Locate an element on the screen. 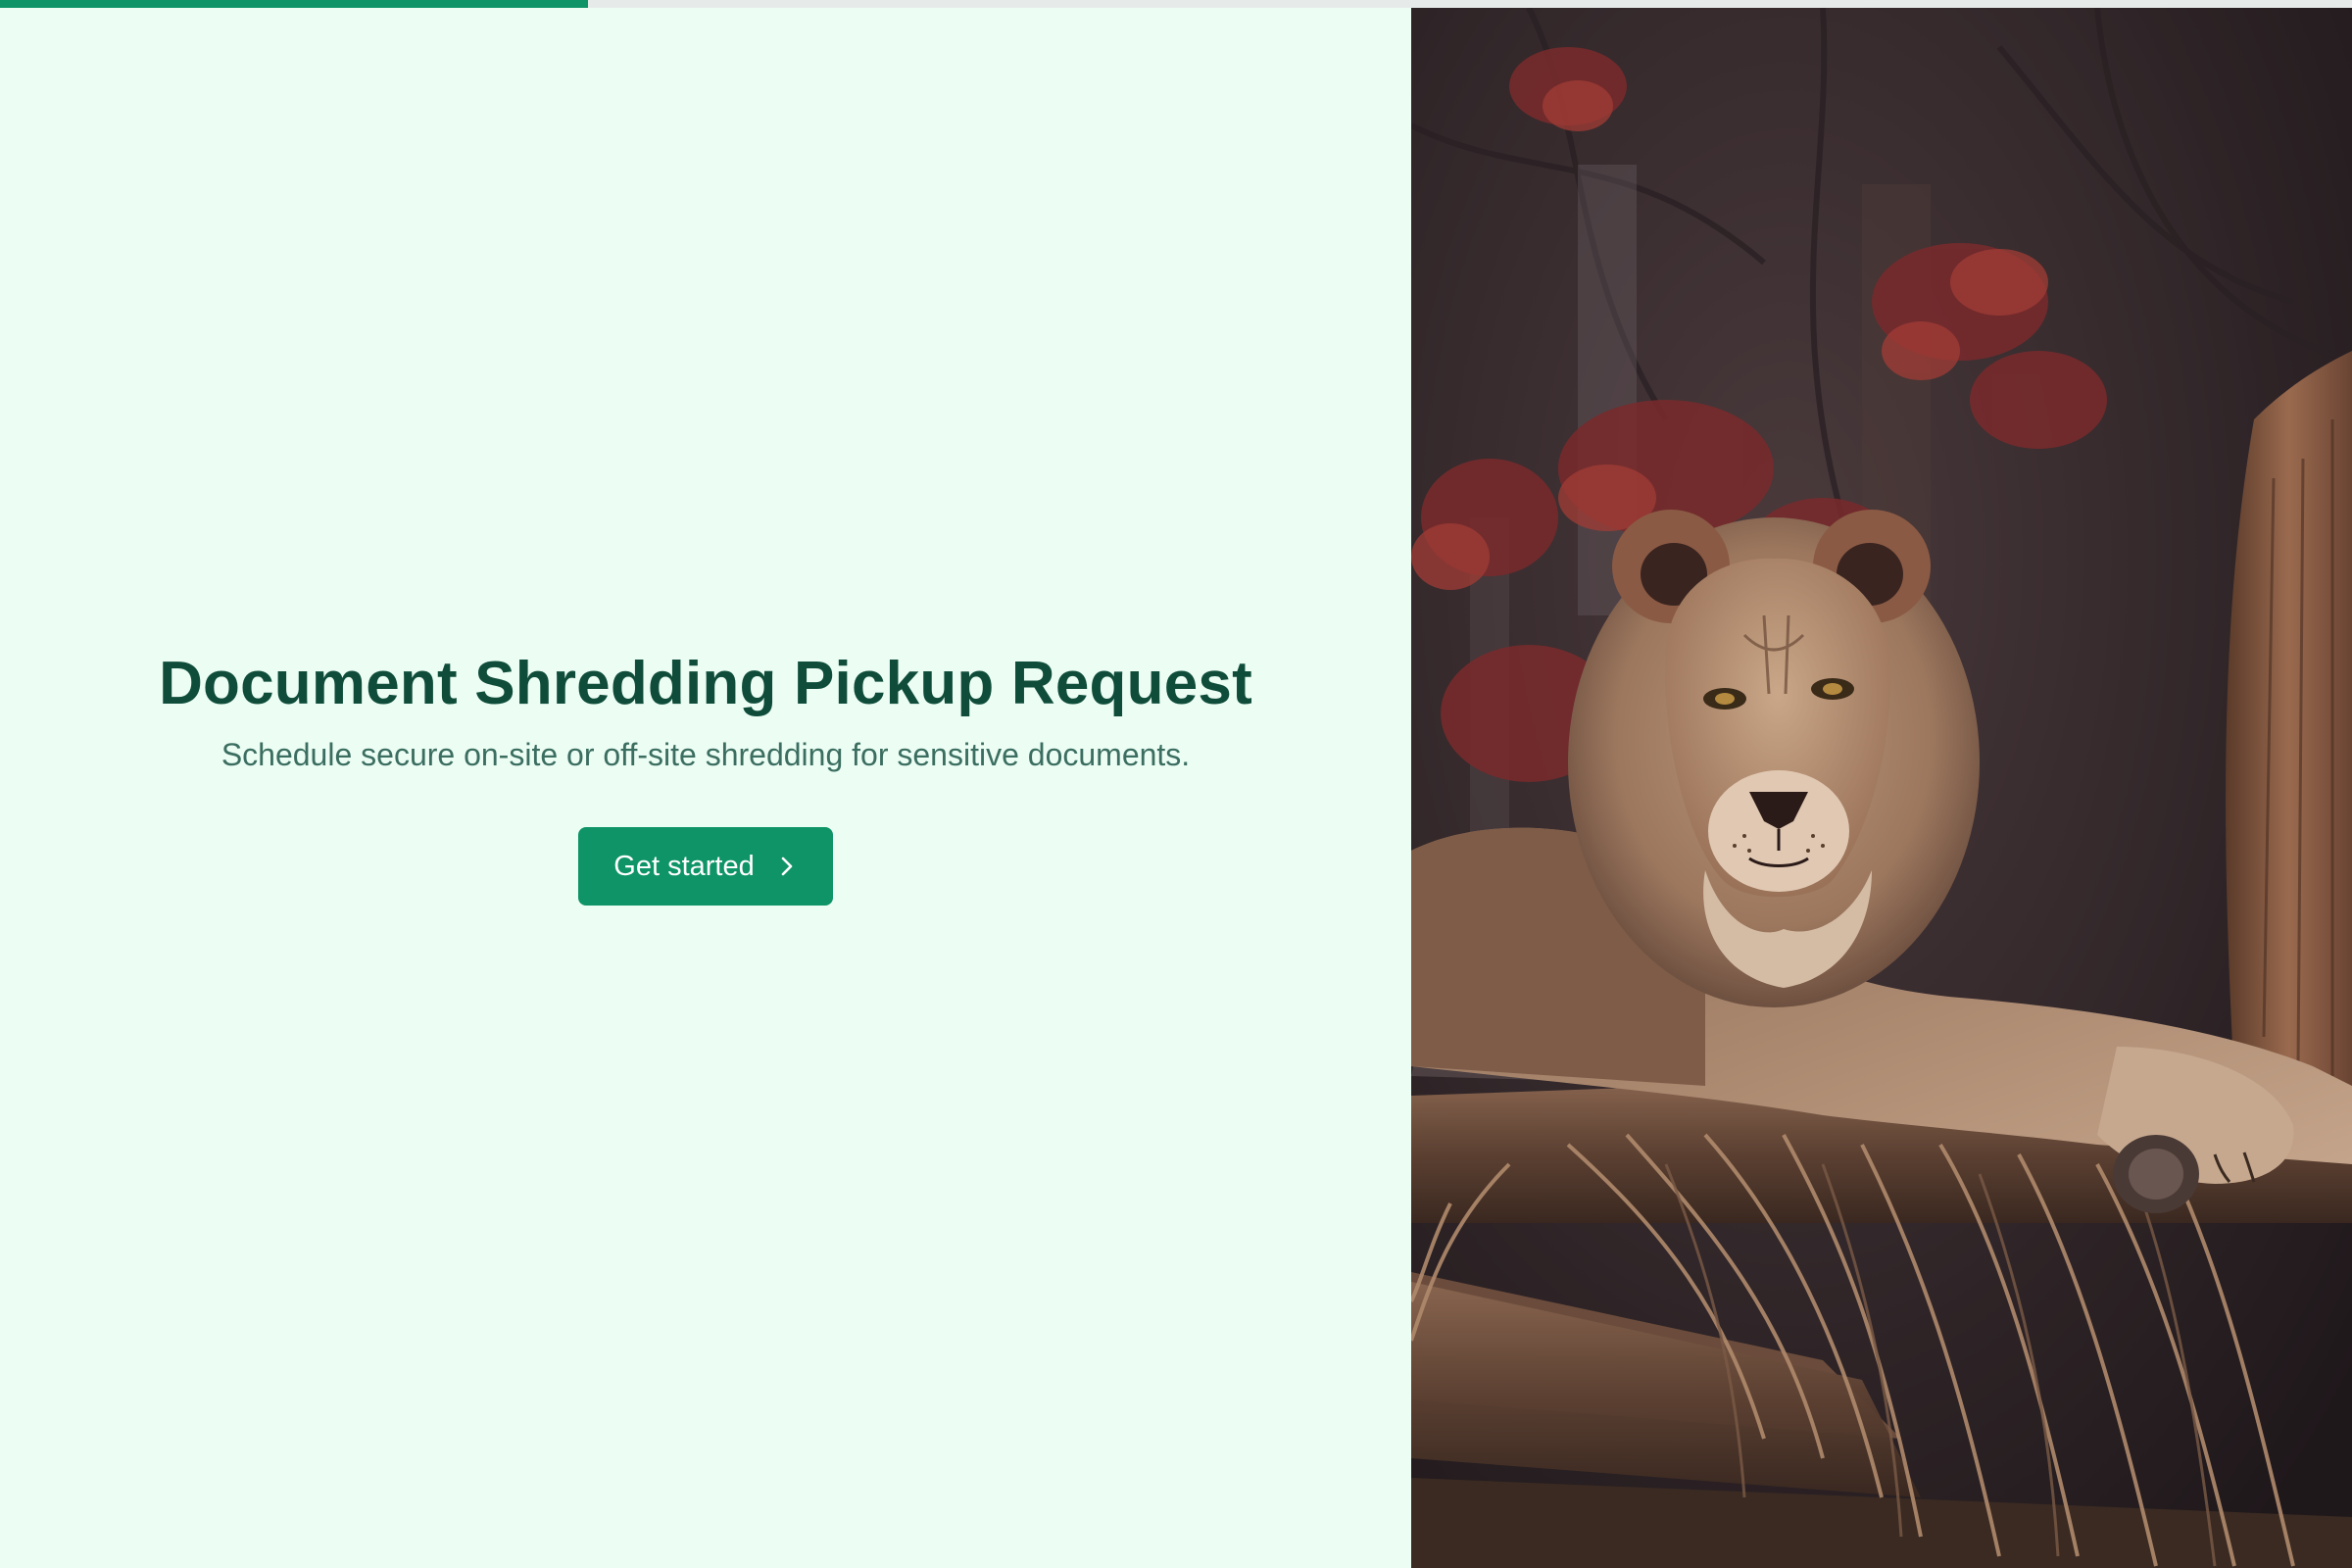 The width and height of the screenshot is (2352, 1568). progress-bar-fill is located at coordinates (294, 4).